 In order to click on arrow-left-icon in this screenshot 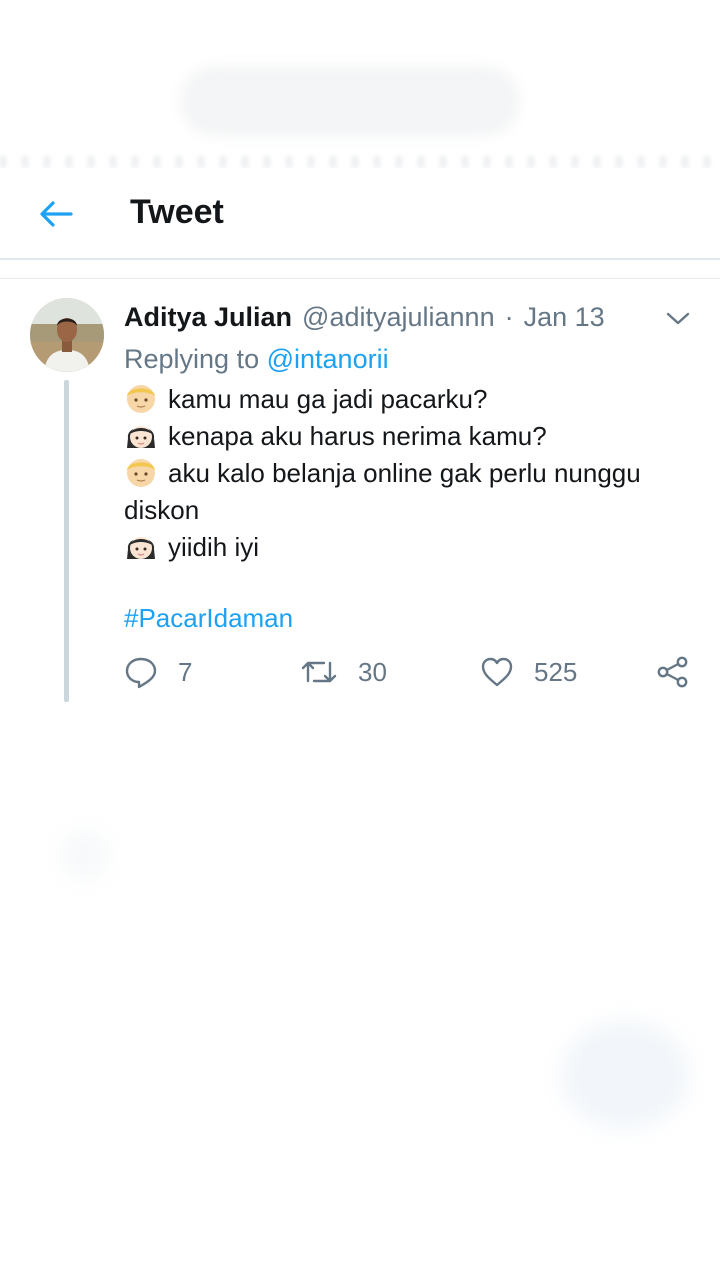, I will do `click(56, 214)`.